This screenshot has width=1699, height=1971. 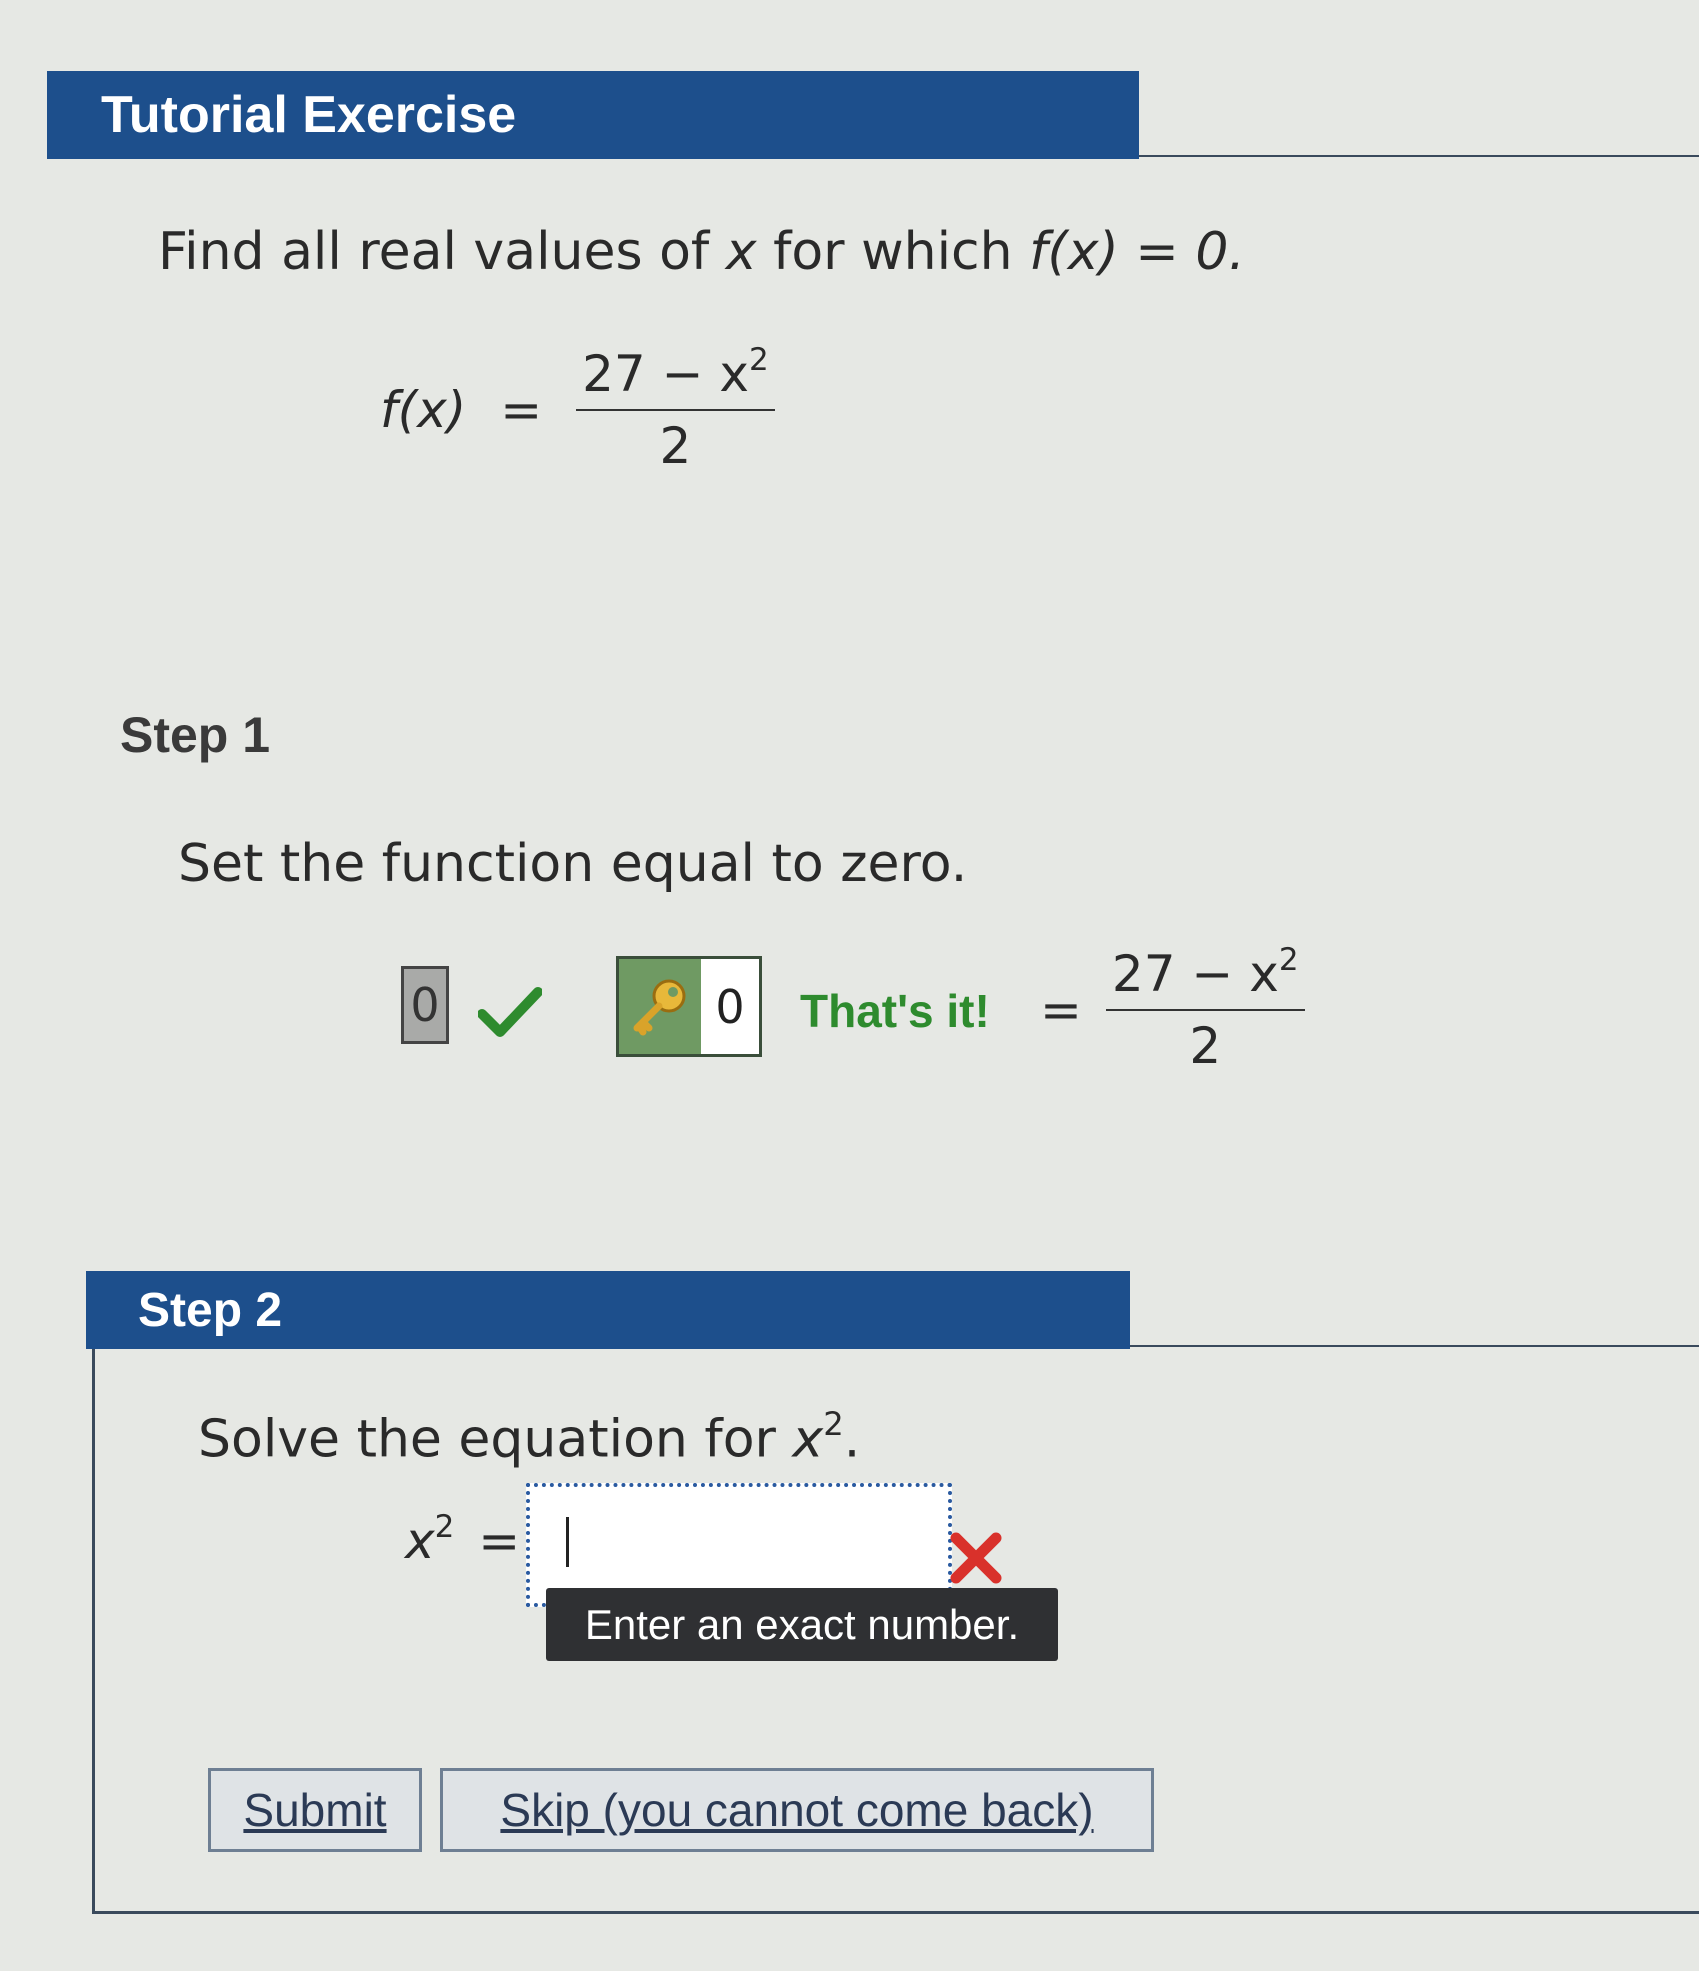 What do you see at coordinates (521, 410) in the screenshot?
I see `function-equals: =` at bounding box center [521, 410].